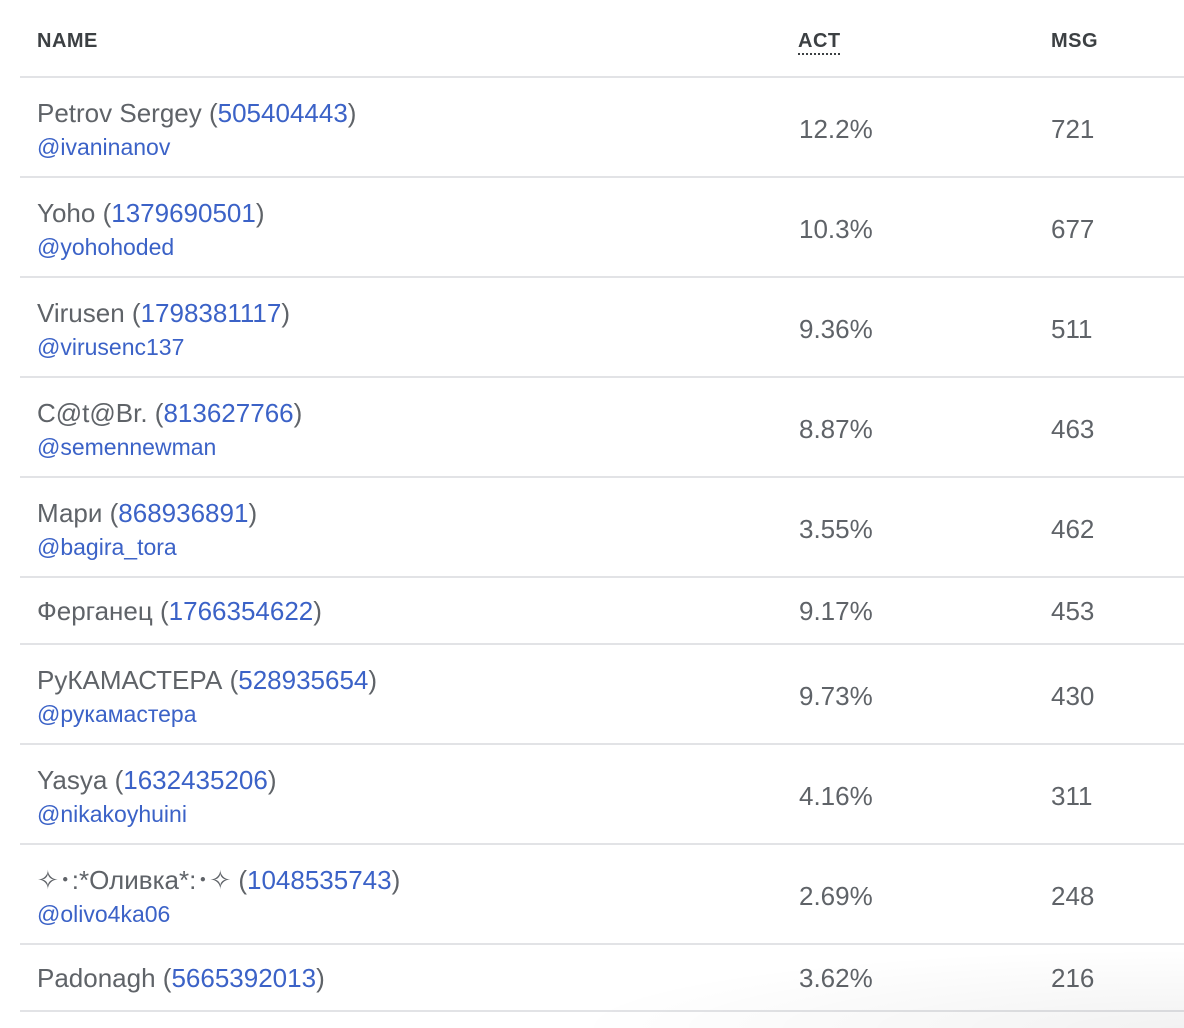 This screenshot has height=1028, width=1184. What do you see at coordinates (1072, 796) in the screenshot?
I see `member-message-count: 311` at bounding box center [1072, 796].